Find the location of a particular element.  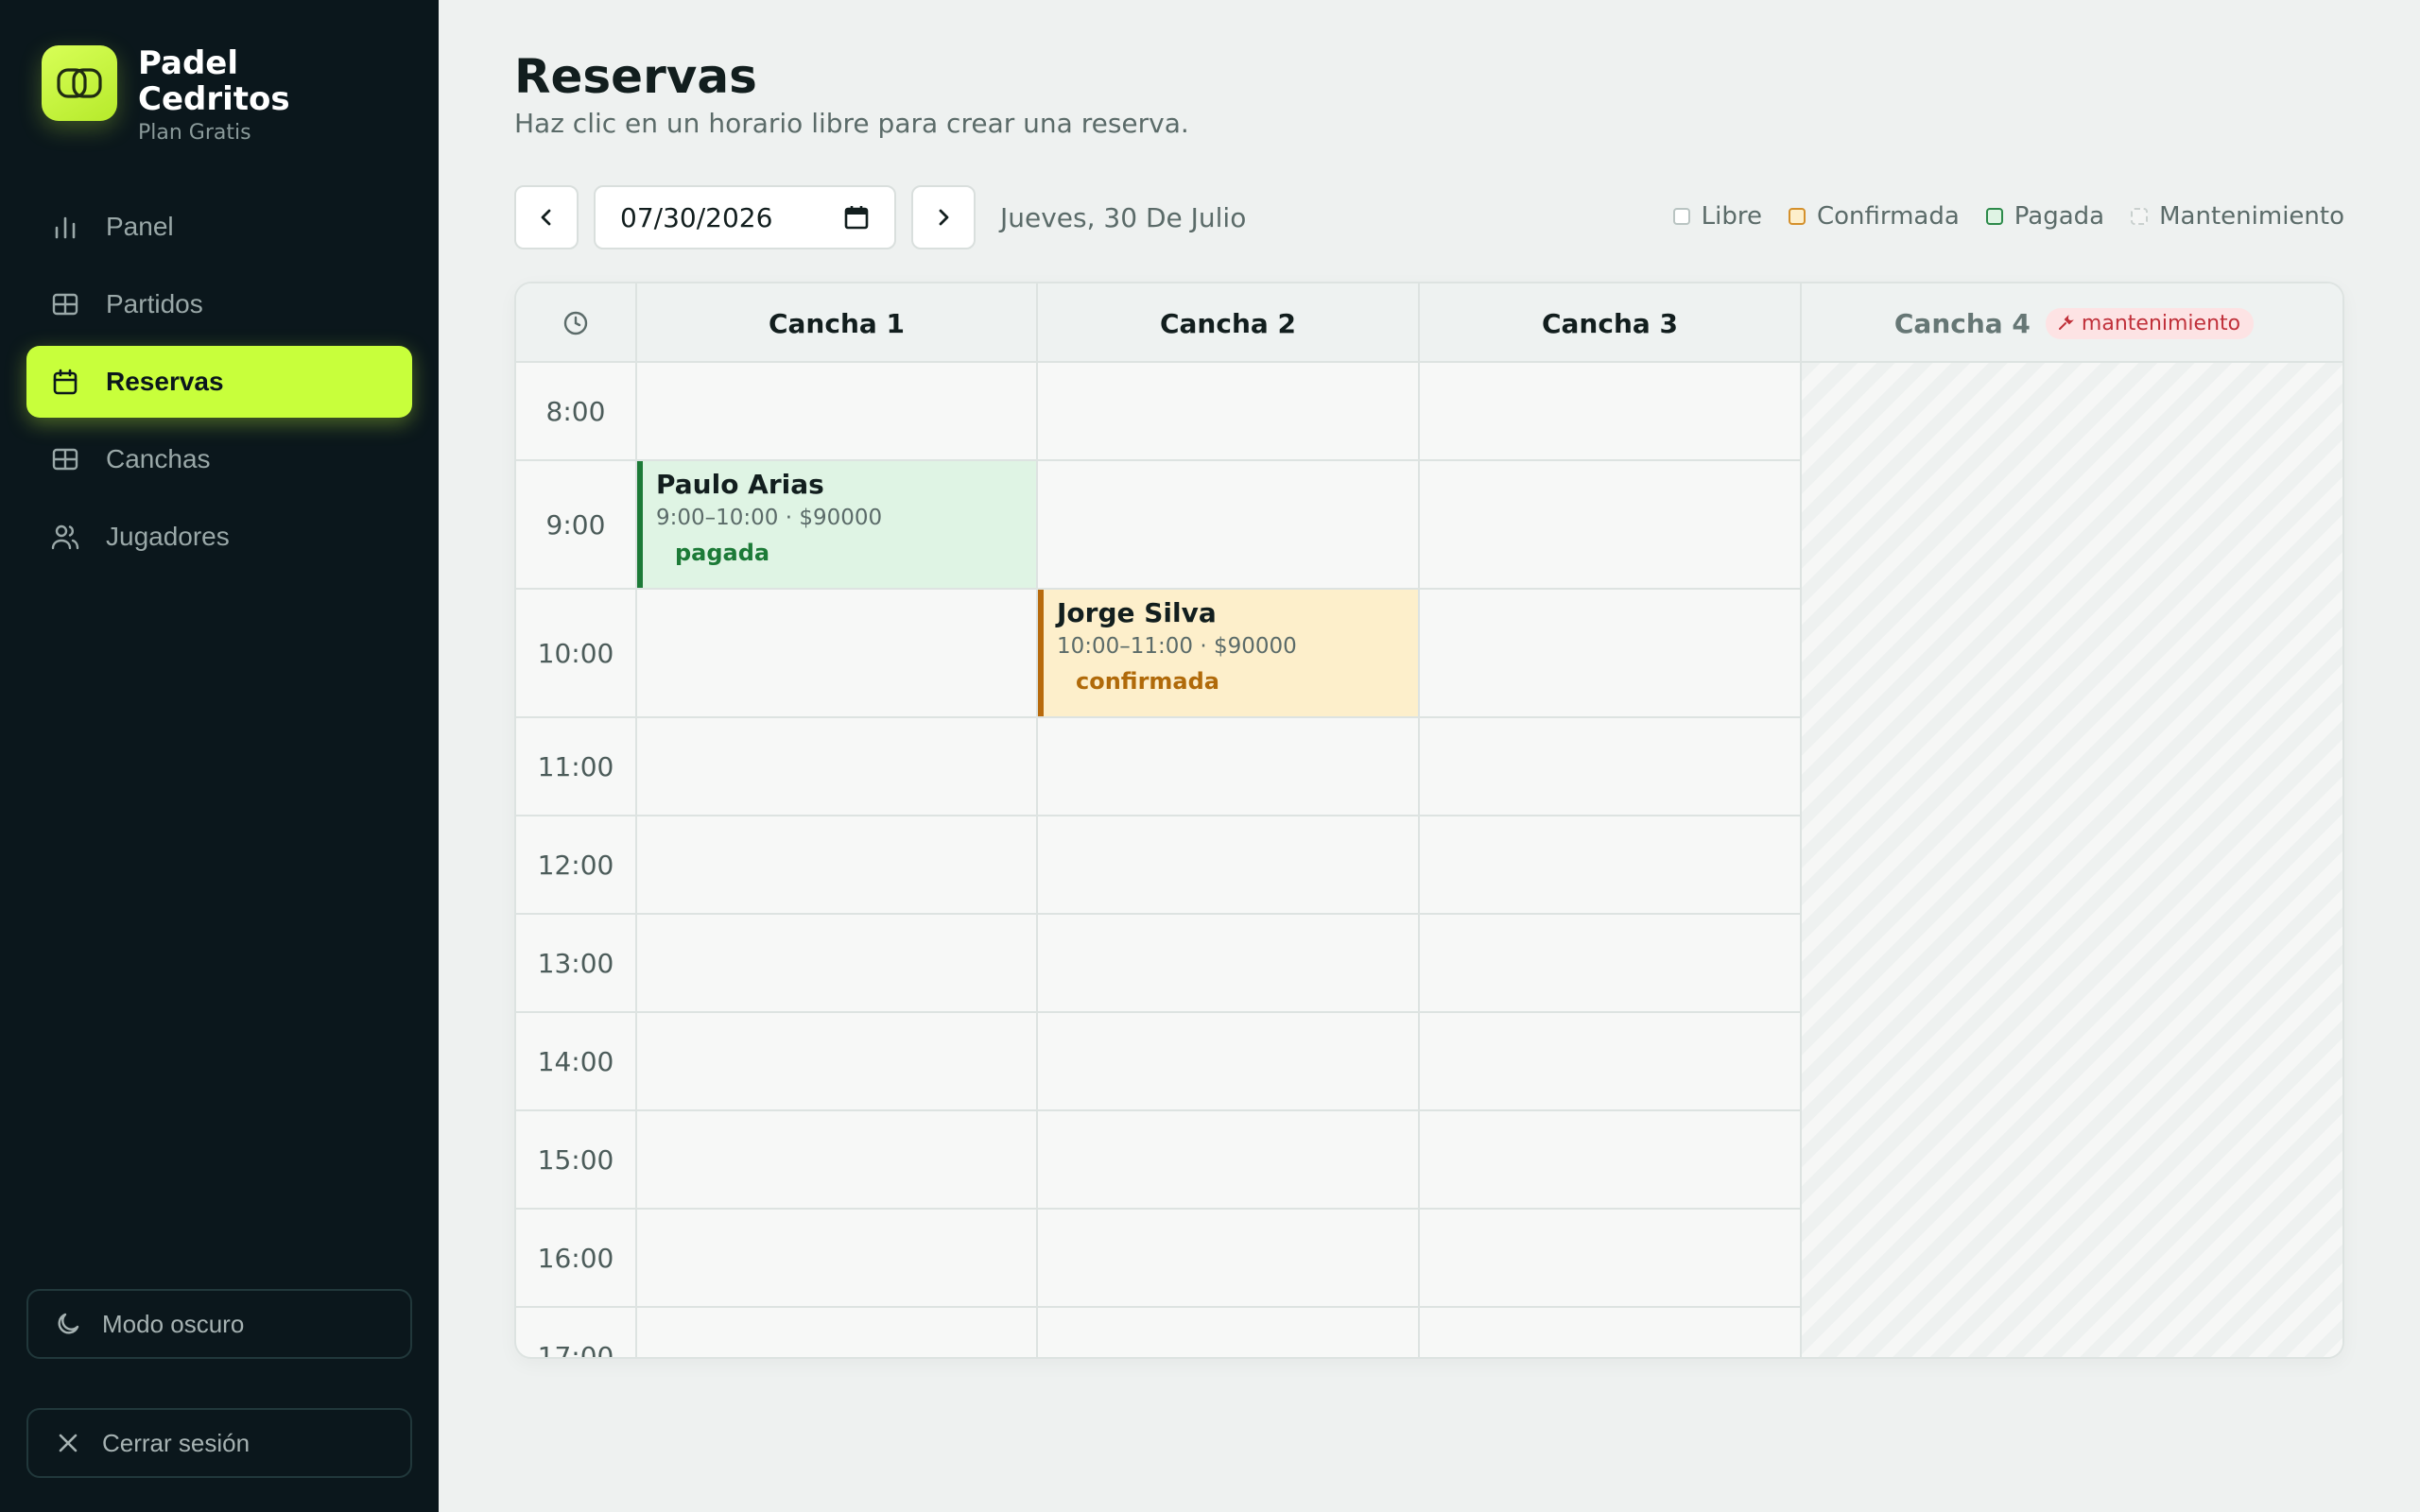

close-icon is located at coordinates (68, 1443).